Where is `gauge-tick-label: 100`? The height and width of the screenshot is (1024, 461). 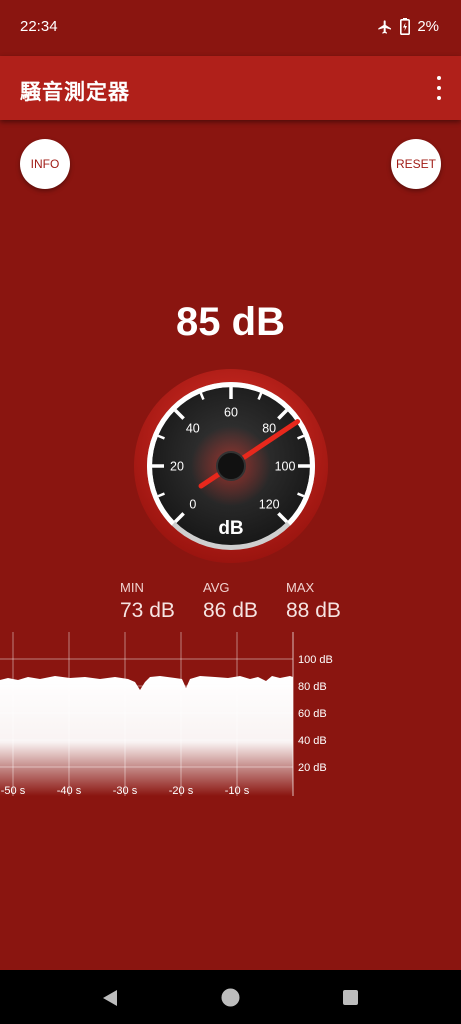 gauge-tick-label: 100 is located at coordinates (285, 467).